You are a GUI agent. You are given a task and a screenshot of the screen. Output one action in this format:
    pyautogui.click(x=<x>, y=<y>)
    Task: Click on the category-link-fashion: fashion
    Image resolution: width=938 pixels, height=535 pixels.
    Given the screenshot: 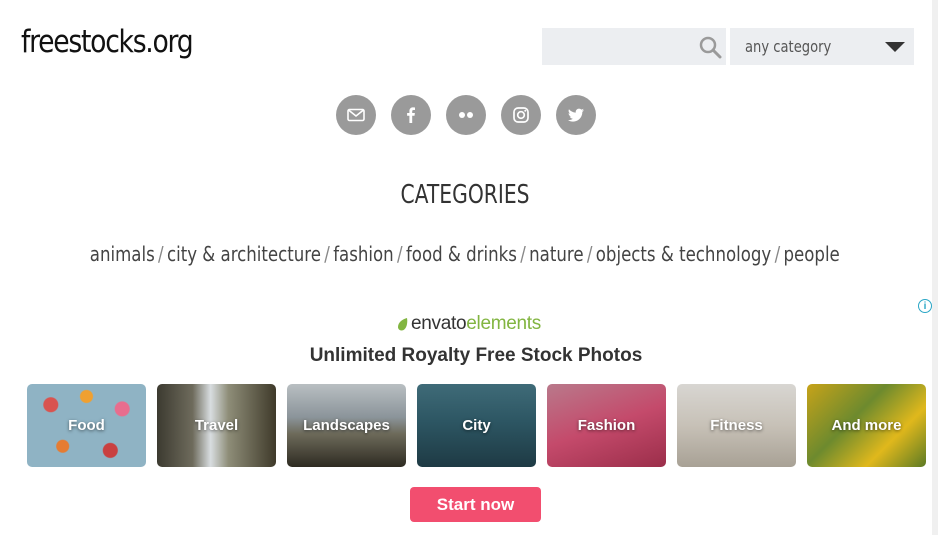 What is the action you would take?
    pyautogui.click(x=363, y=254)
    